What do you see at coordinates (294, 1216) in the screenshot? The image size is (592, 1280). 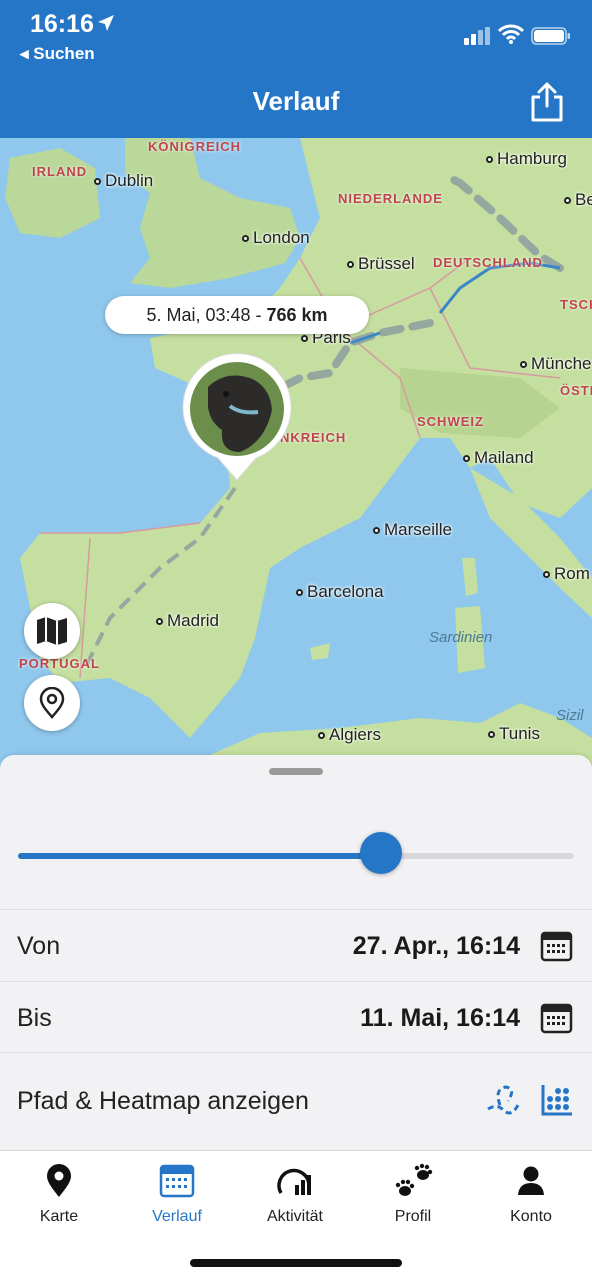 I see `tab-label: Aktivität` at bounding box center [294, 1216].